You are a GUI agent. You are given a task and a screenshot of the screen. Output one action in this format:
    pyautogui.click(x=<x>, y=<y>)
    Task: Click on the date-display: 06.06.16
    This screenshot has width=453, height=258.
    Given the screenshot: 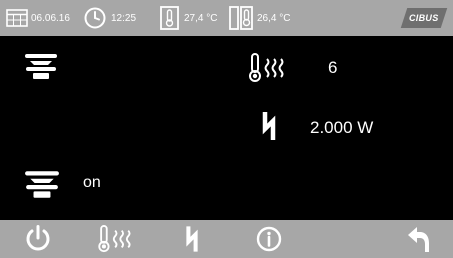 What is the action you would take?
    pyautogui.click(x=38, y=18)
    